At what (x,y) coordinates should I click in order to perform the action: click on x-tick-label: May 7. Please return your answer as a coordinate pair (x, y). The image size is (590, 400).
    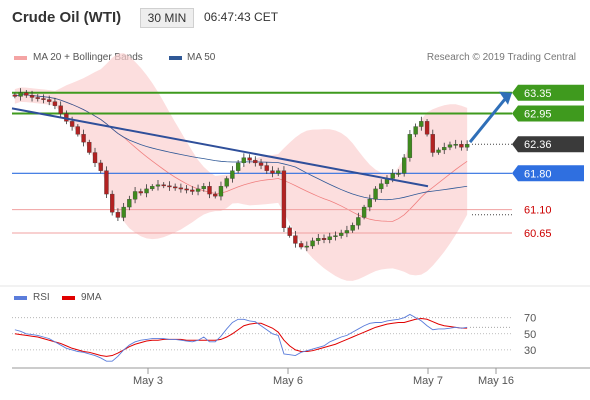
    Looking at the image, I should click on (428, 381).